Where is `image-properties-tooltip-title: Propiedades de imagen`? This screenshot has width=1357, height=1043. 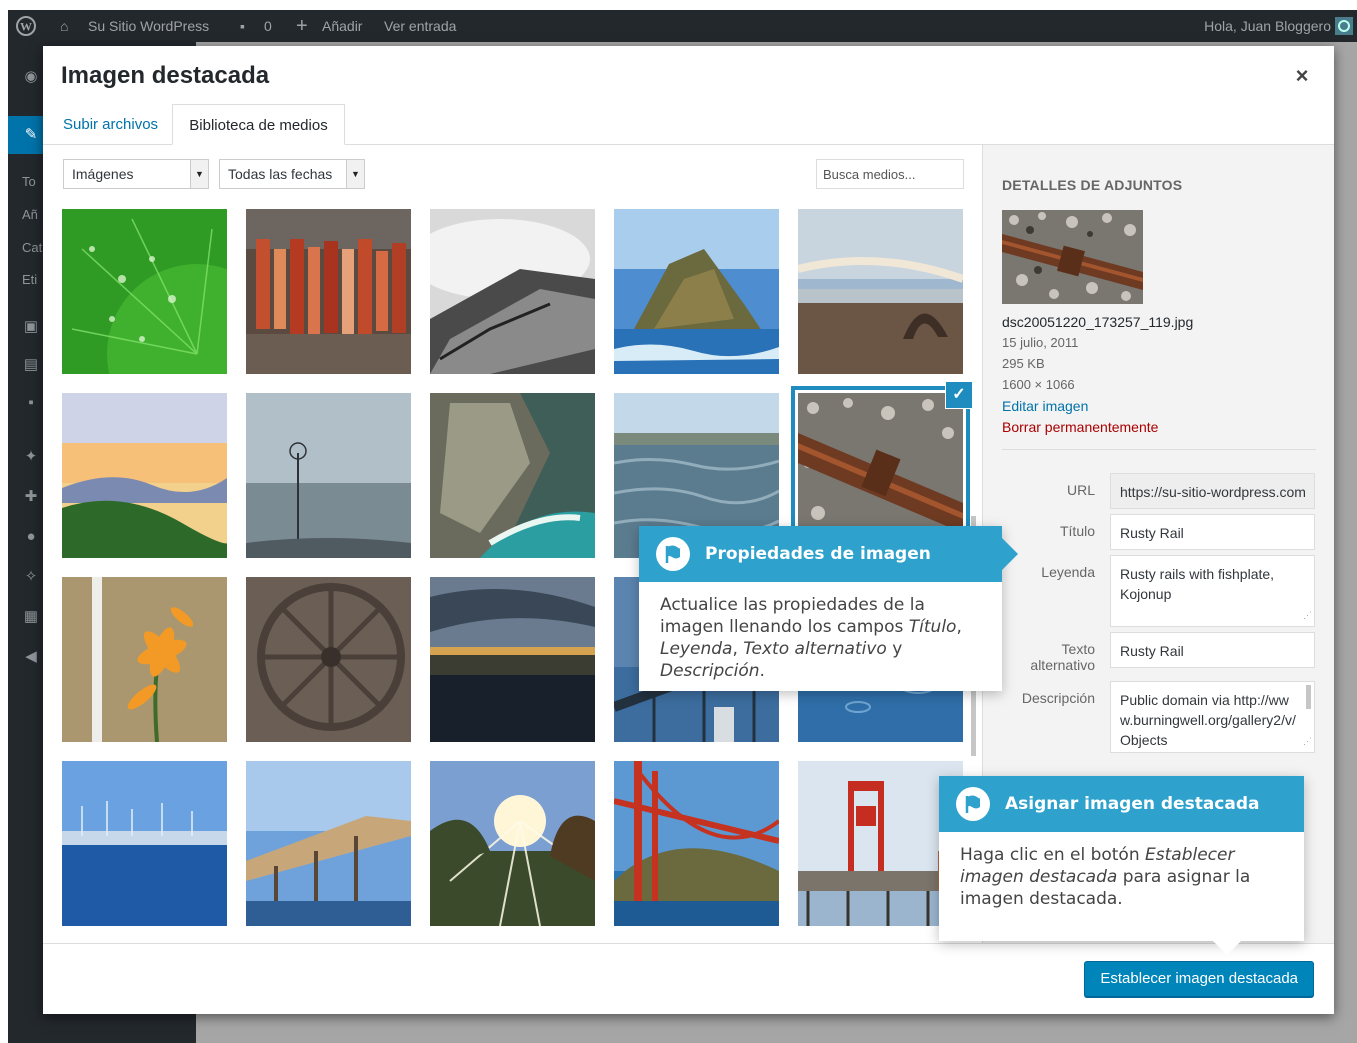 image-properties-tooltip-title: Propiedades de imagen is located at coordinates (818, 554).